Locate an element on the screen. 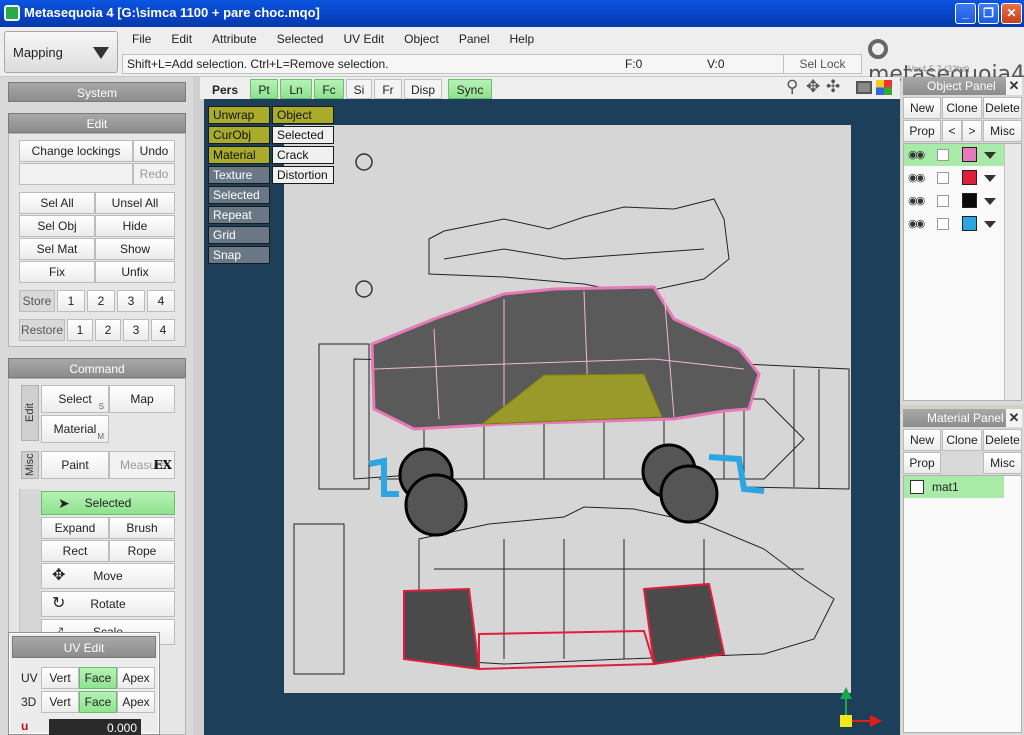  object-row-1: ◉◉ is located at coordinates (954, 155).